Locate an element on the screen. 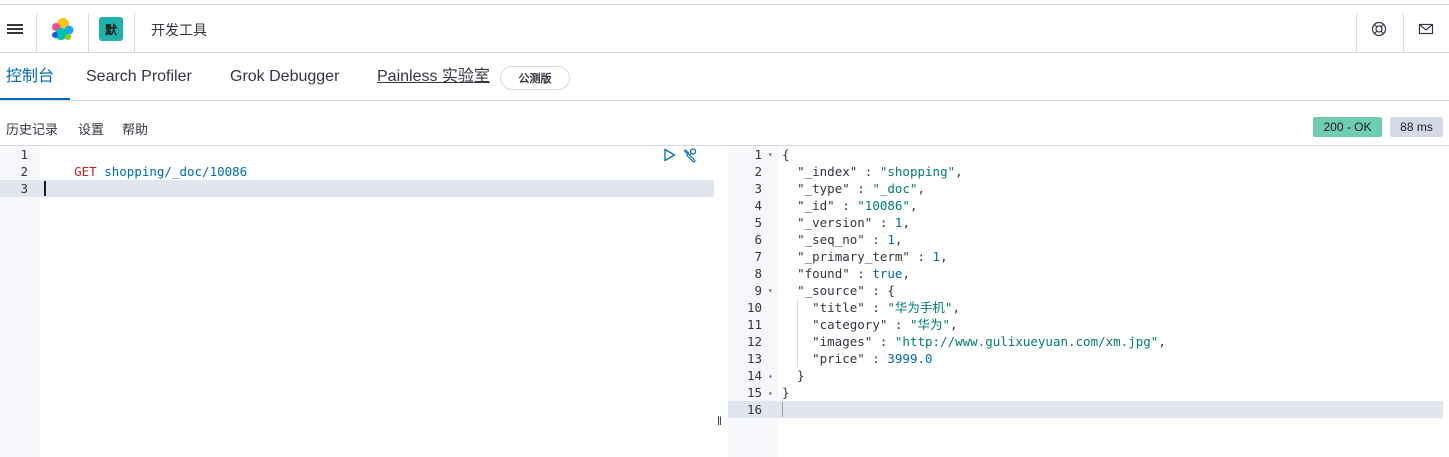  tab-search-profiler: Search Profiler is located at coordinates (139, 77).